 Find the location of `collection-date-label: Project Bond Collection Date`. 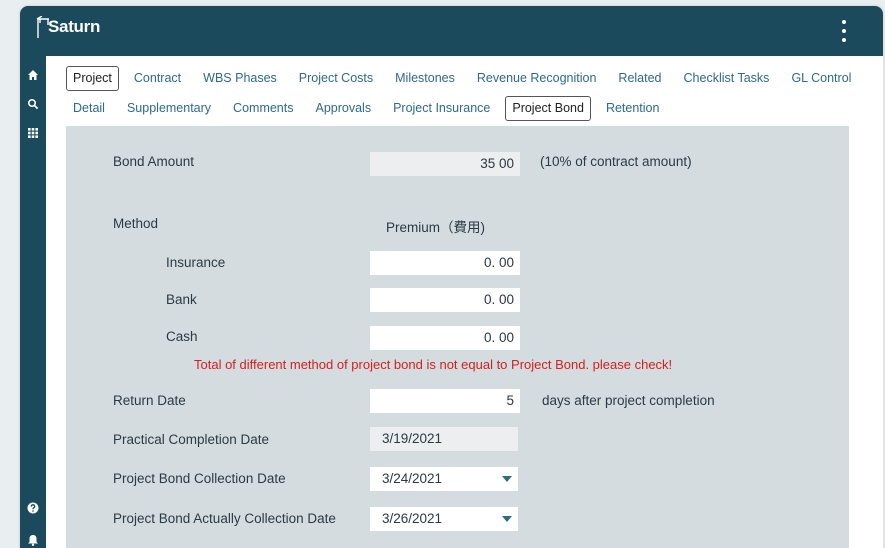

collection-date-label: Project Bond Collection Date is located at coordinates (199, 478).